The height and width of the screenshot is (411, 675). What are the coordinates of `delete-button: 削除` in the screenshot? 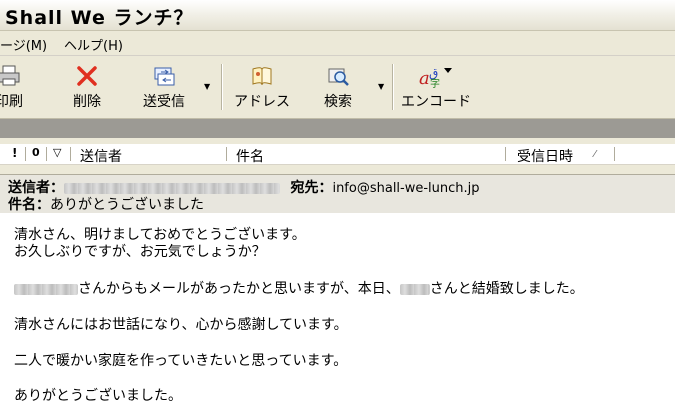 It's located at (87, 86).